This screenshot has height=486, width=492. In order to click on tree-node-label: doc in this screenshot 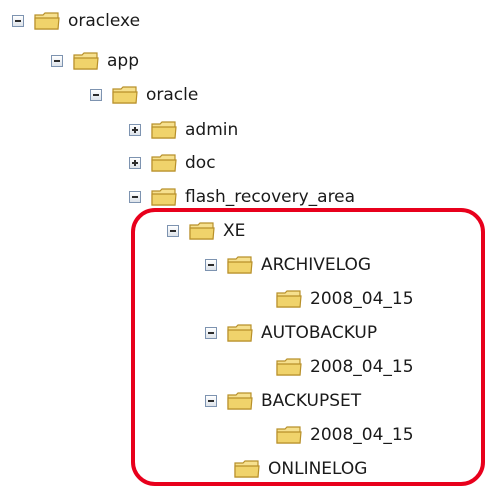, I will do `click(200, 163)`.